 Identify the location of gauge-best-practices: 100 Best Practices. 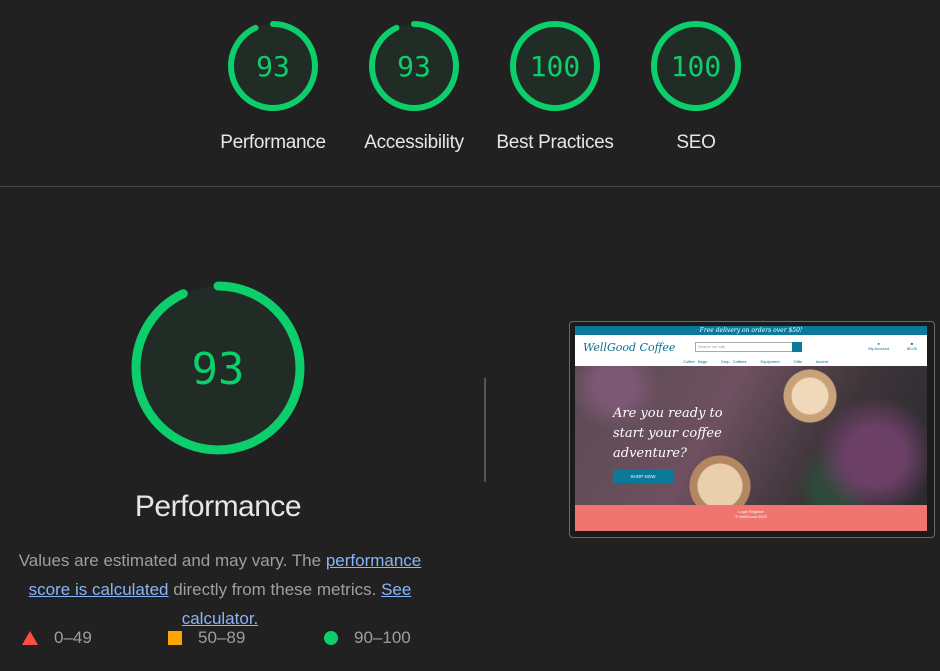
(555, 86).